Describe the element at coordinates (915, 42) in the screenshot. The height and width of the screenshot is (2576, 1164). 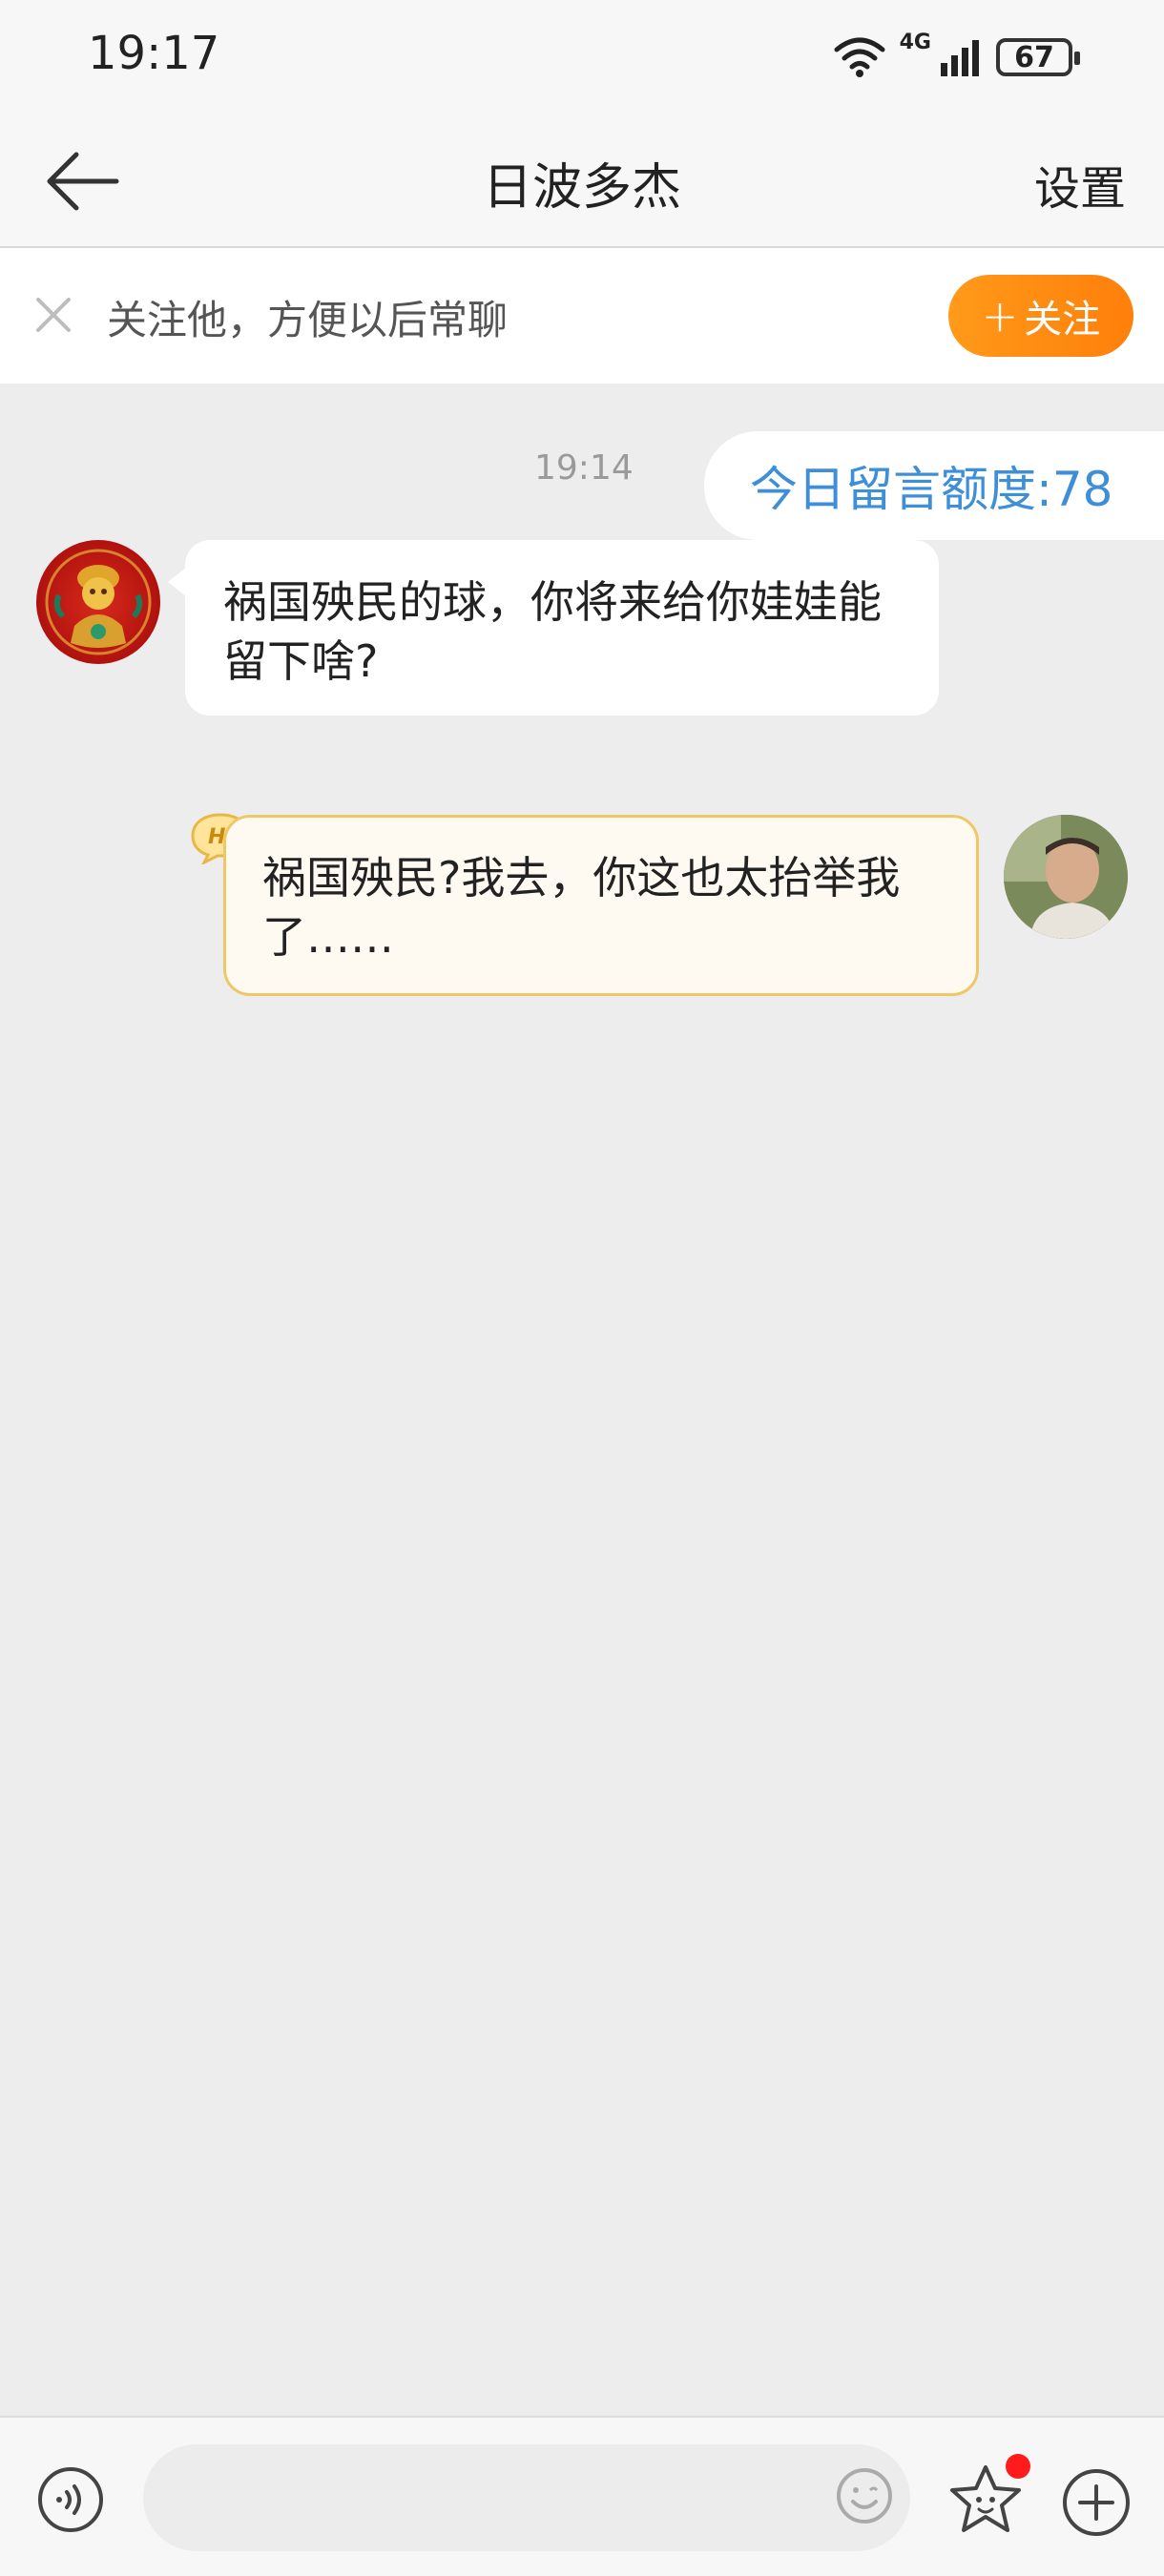
I see `network-label: 4G` at that location.